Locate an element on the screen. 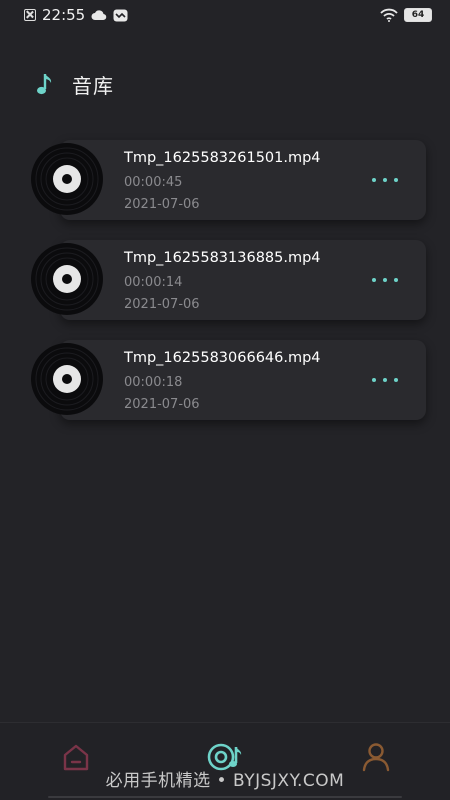  status-time: 22:55 is located at coordinates (64, 15).